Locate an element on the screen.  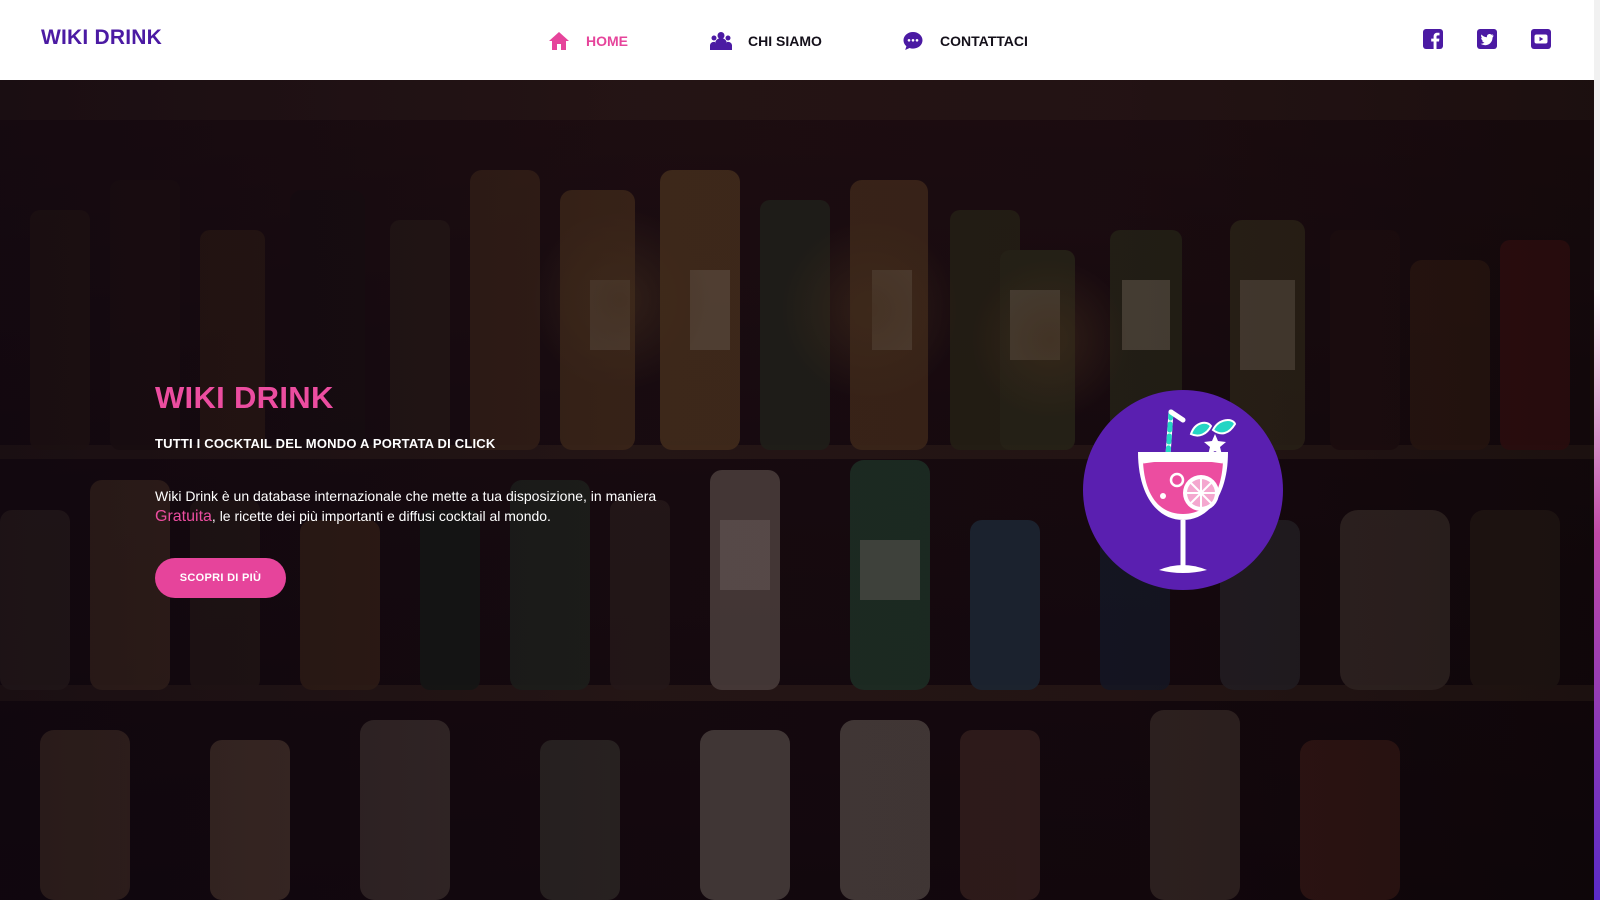
scrollbar-thumb is located at coordinates (1597, 595).